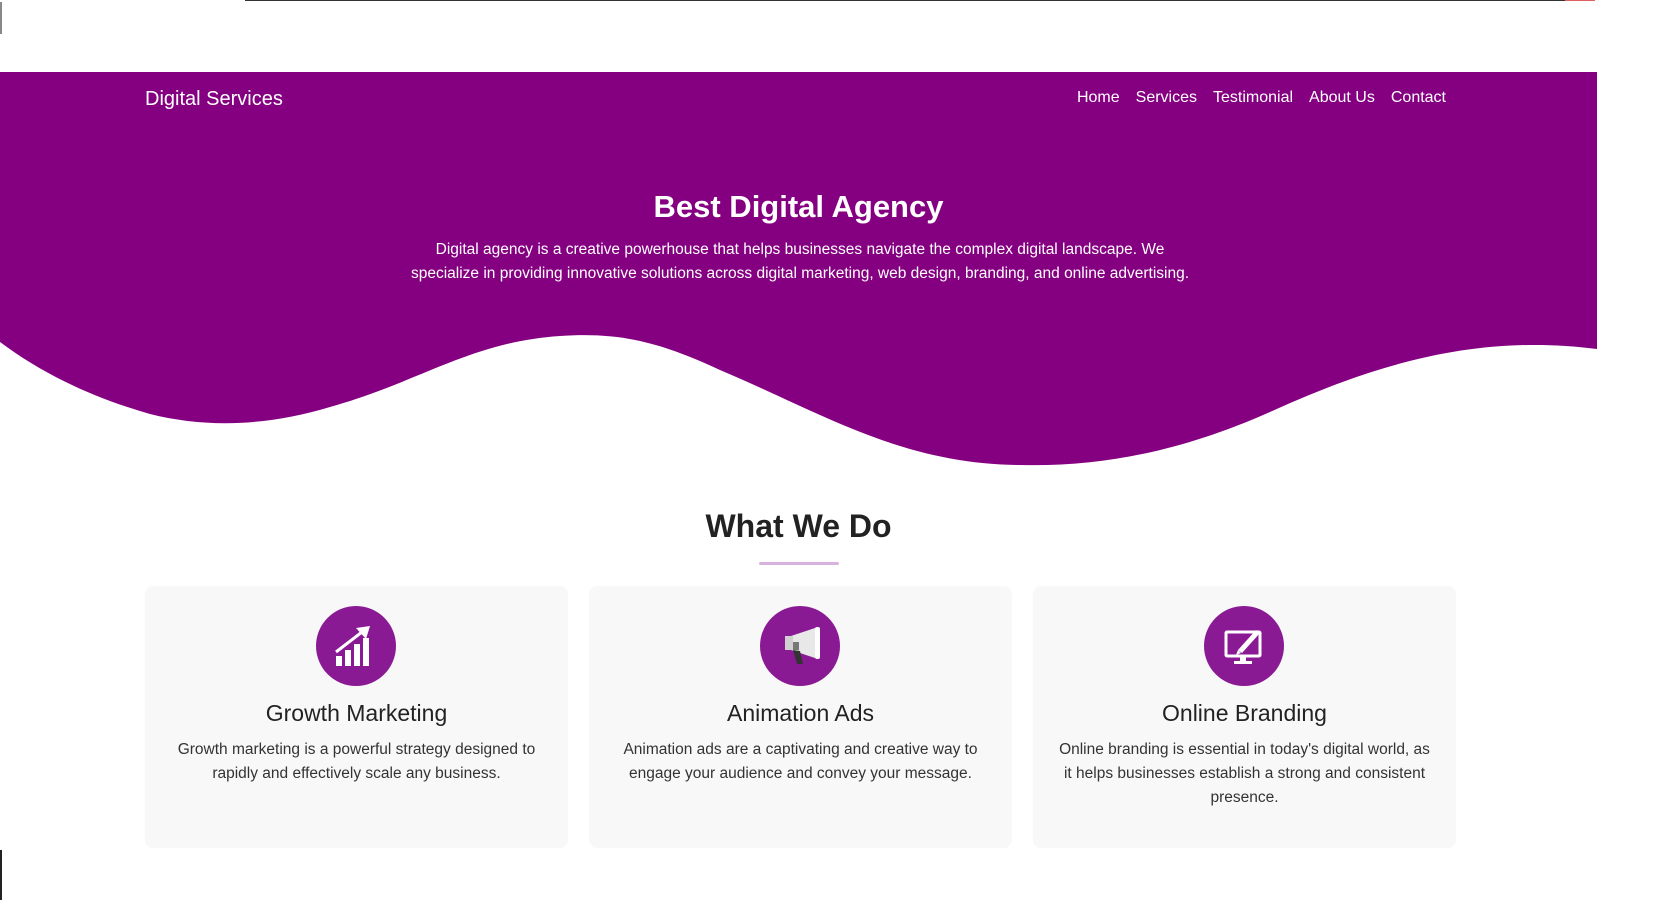 This screenshot has width=1674, height=900. I want to click on nav-testimonial: Testimonial, so click(1253, 98).